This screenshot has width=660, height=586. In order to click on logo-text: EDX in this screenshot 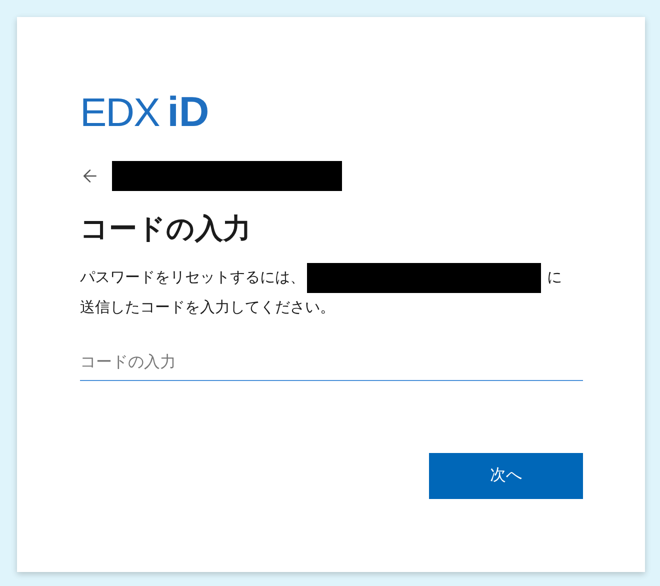, I will do `click(120, 113)`.